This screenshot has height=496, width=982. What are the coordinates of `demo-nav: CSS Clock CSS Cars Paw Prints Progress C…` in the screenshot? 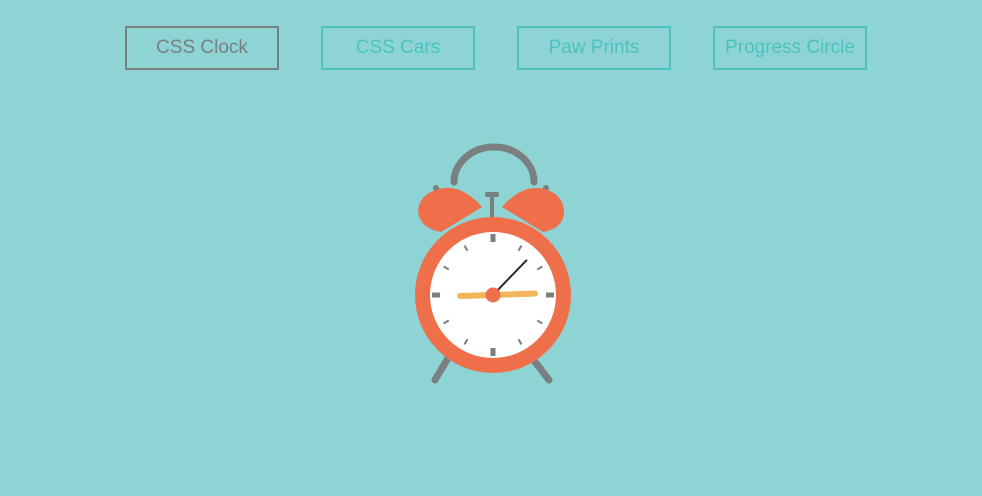 It's located at (491, 48).